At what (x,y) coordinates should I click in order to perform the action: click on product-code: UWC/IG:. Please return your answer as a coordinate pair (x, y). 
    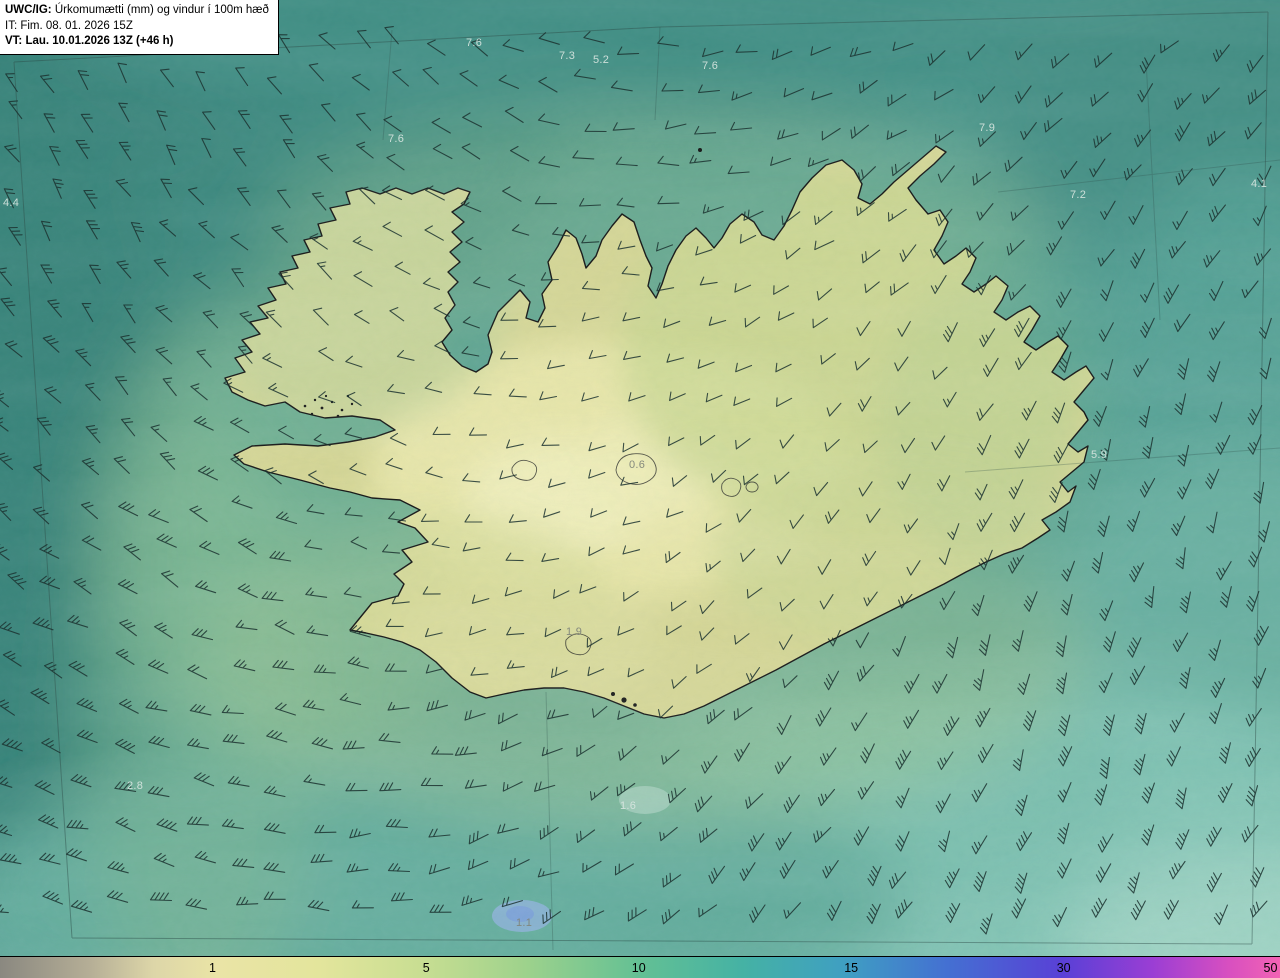
    Looking at the image, I should click on (28, 10).